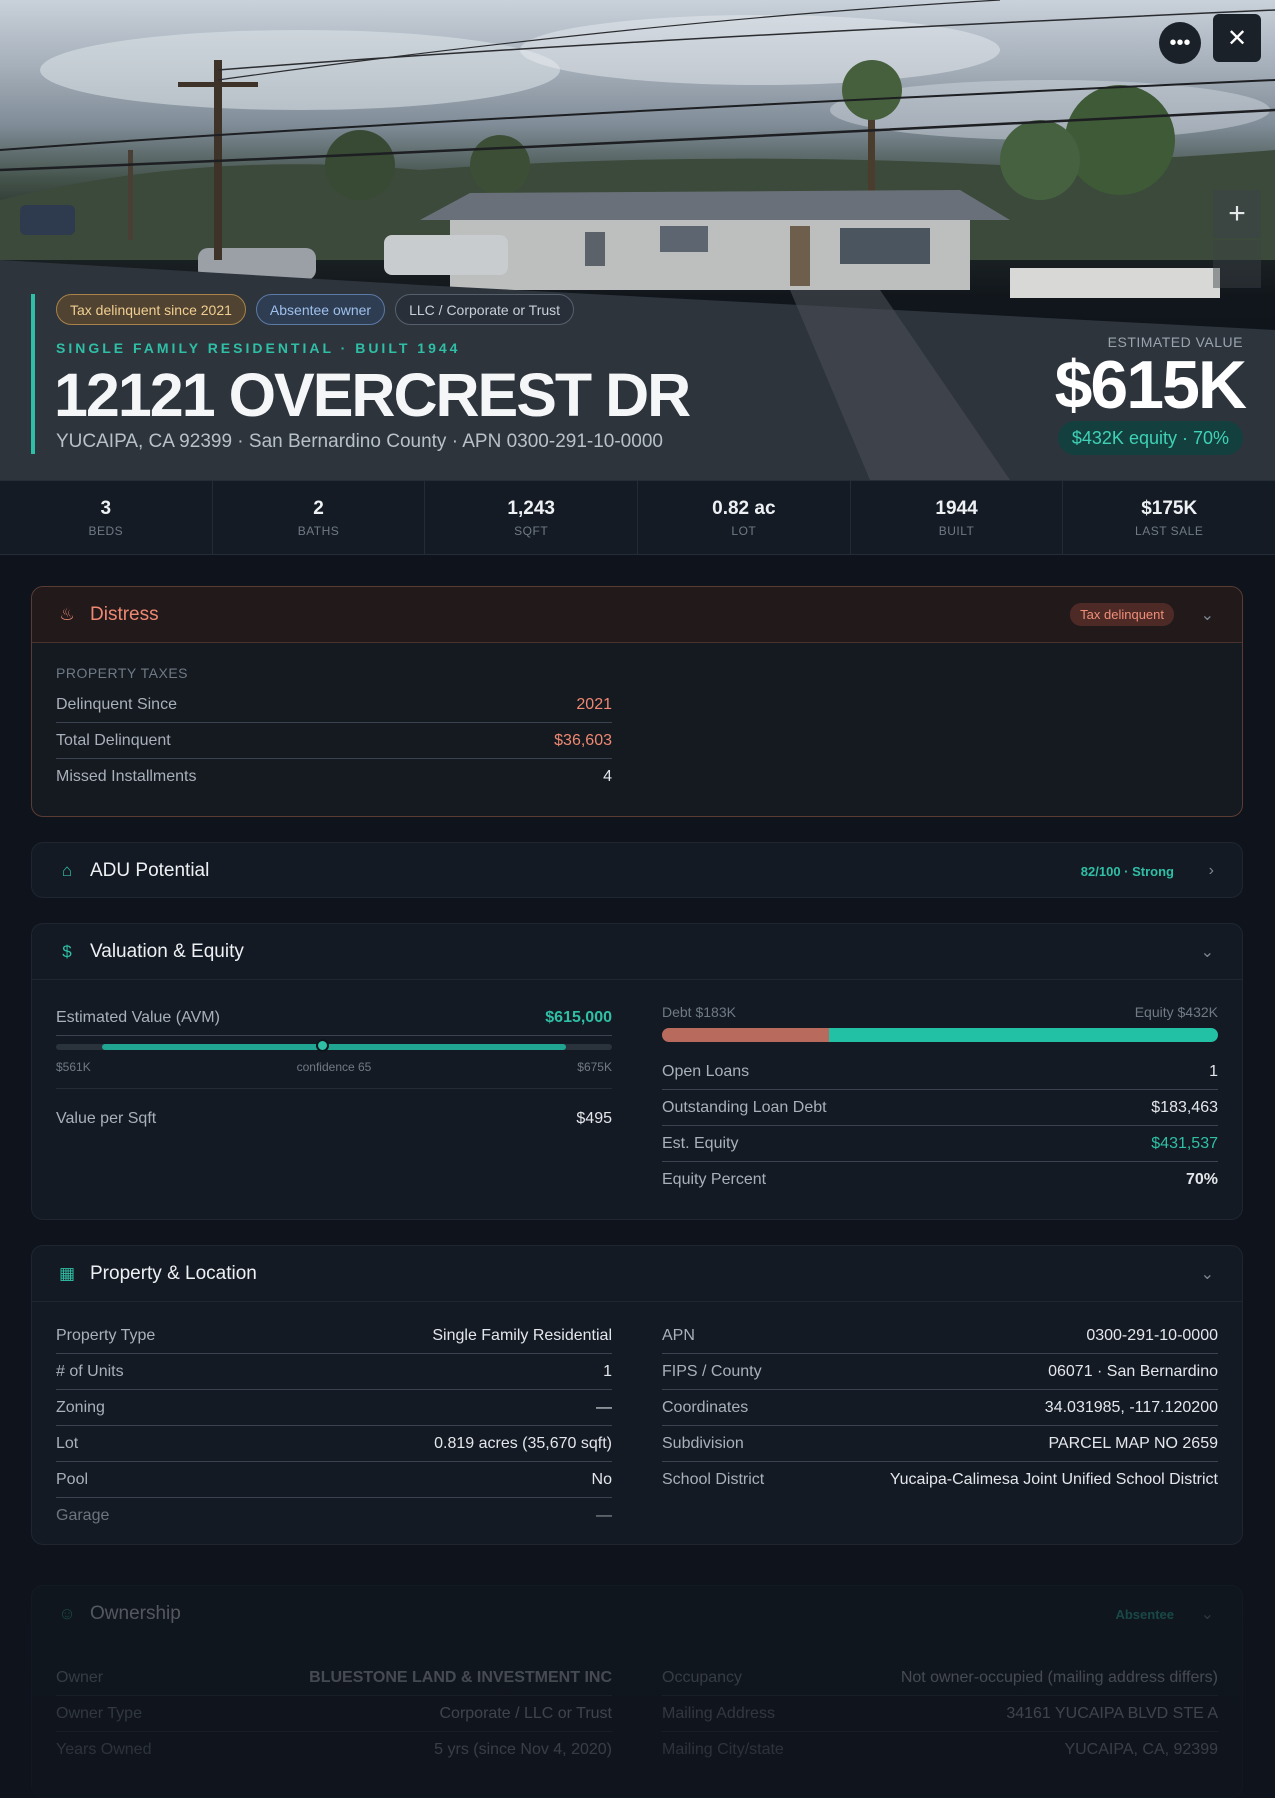 The image size is (1275, 1798). I want to click on stat-value: 1944, so click(956, 508).